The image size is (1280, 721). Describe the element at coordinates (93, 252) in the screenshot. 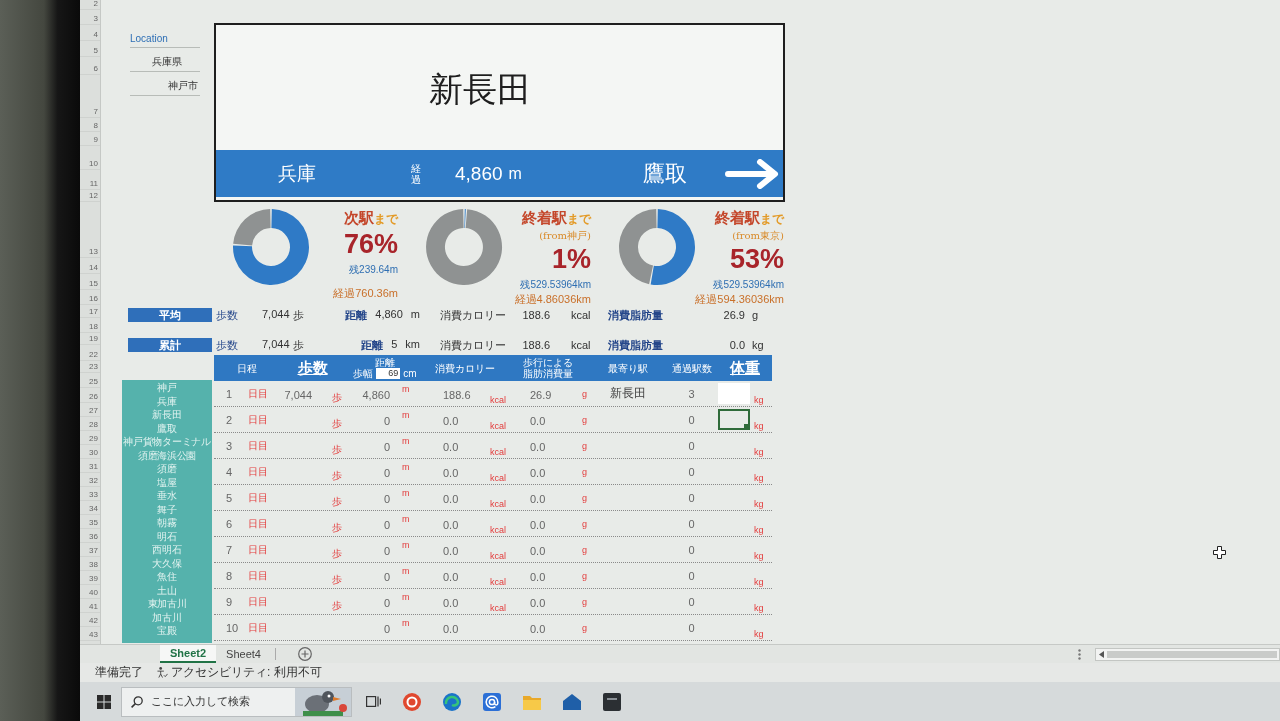

I see `row-number: 13` at that location.